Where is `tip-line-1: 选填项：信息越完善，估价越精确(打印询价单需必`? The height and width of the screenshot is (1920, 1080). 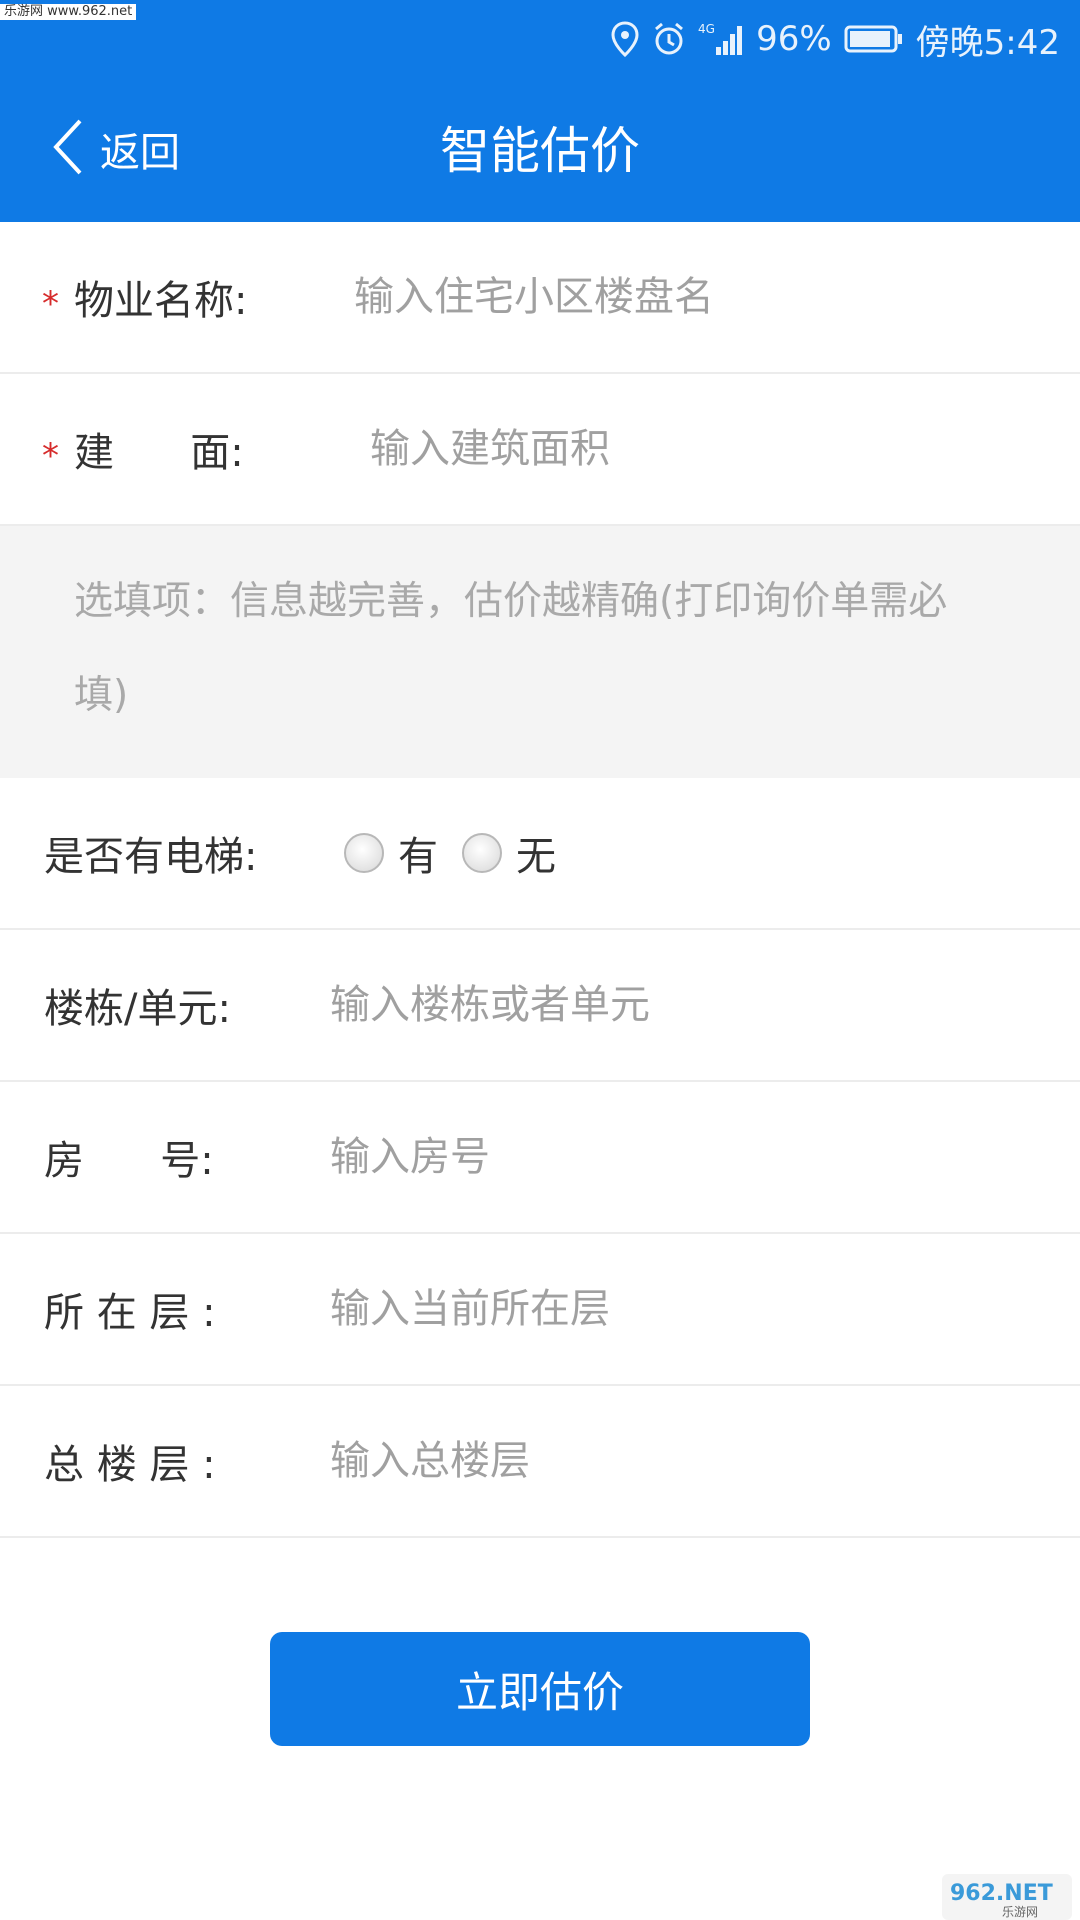
tip-line-1: 选填项：信息越完善，估价越精确(打印询价单需必 is located at coordinates (511, 601).